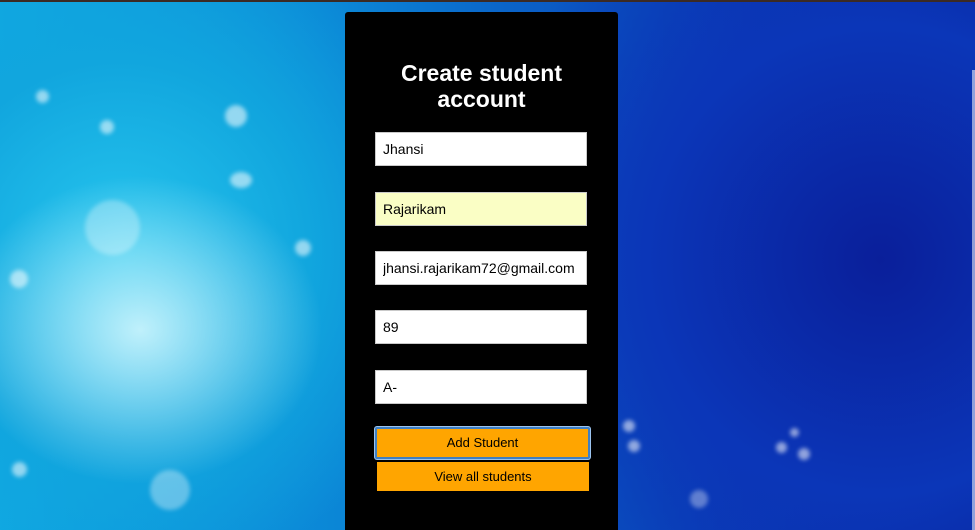 This screenshot has height=530, width=975. I want to click on first-name-input, so click(481, 149).